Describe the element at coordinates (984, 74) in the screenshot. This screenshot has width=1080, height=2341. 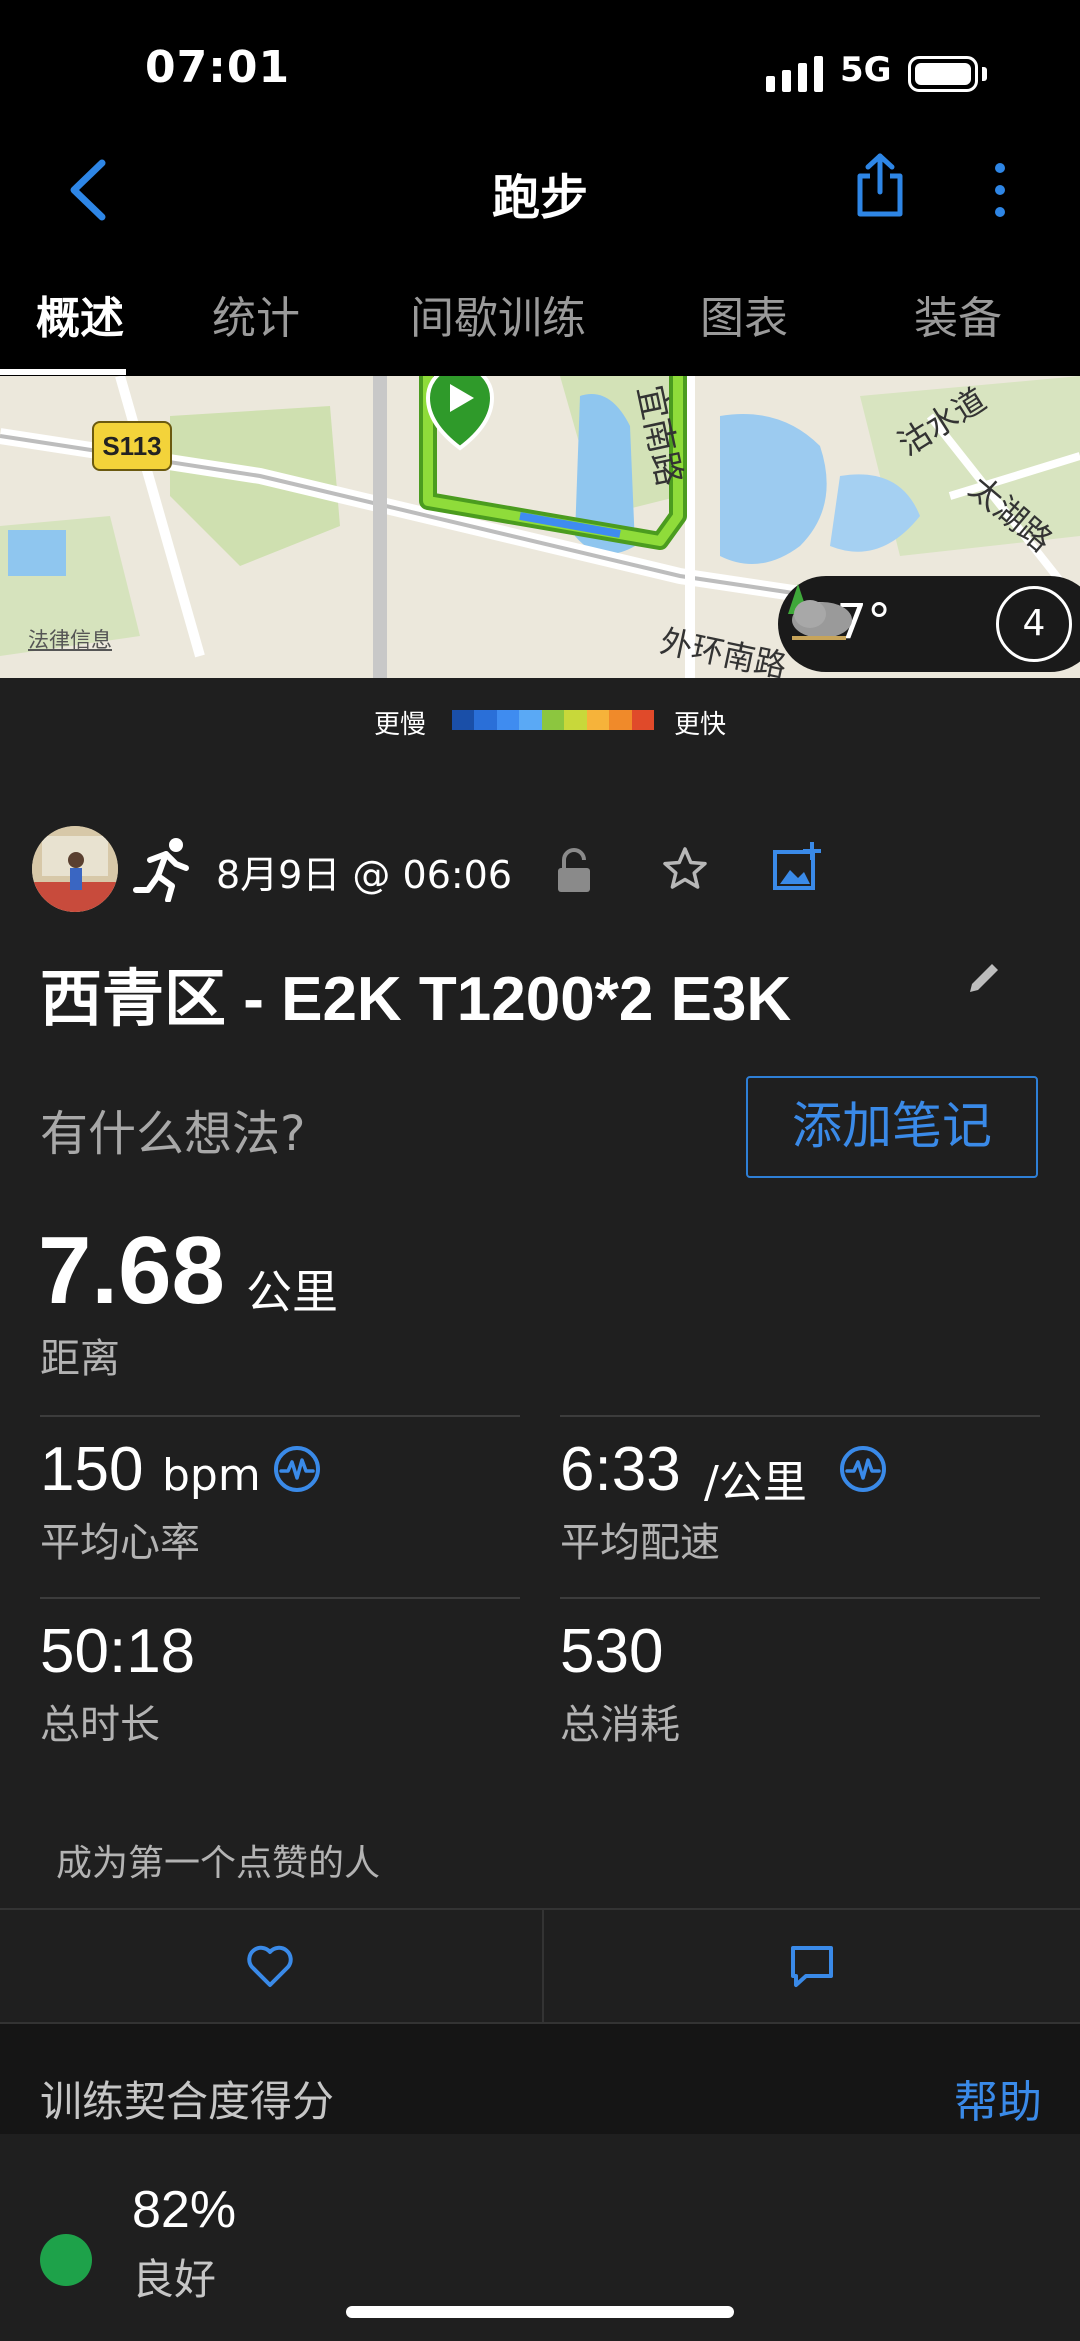
I see `battery-tip` at that location.